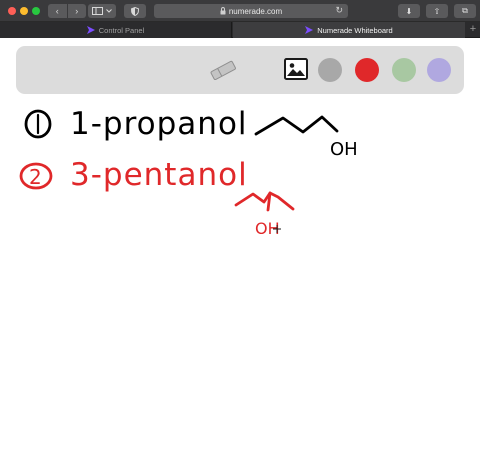  I want to click on tab-overview-icon: ⧉, so click(465, 10).